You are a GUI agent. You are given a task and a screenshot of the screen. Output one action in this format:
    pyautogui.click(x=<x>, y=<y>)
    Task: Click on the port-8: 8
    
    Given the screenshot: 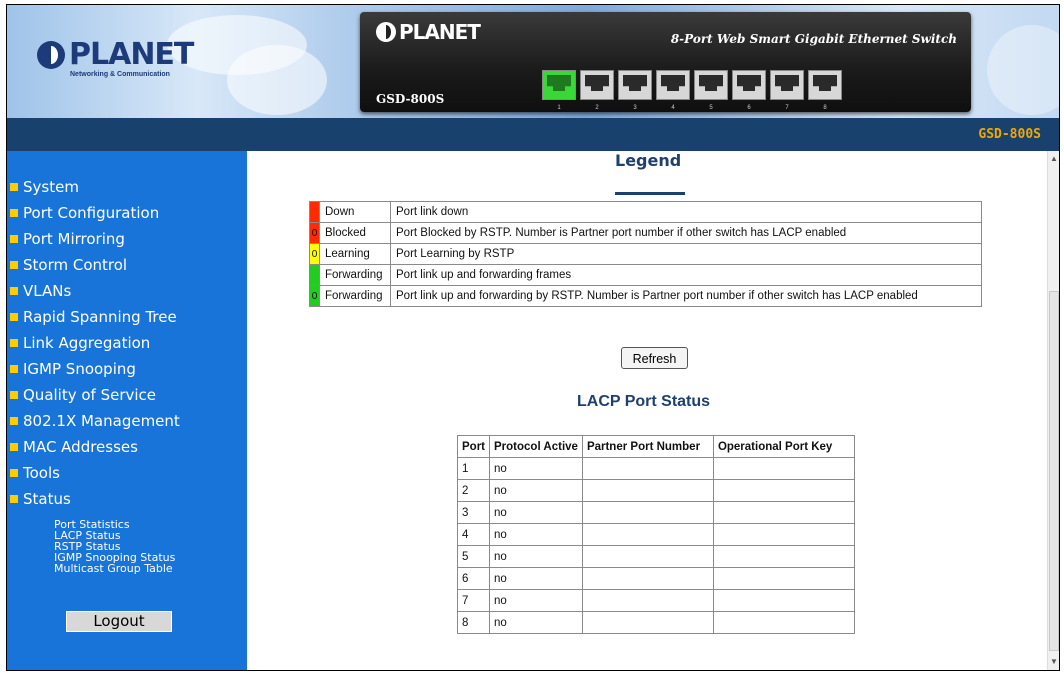 What is the action you would take?
    pyautogui.click(x=825, y=90)
    